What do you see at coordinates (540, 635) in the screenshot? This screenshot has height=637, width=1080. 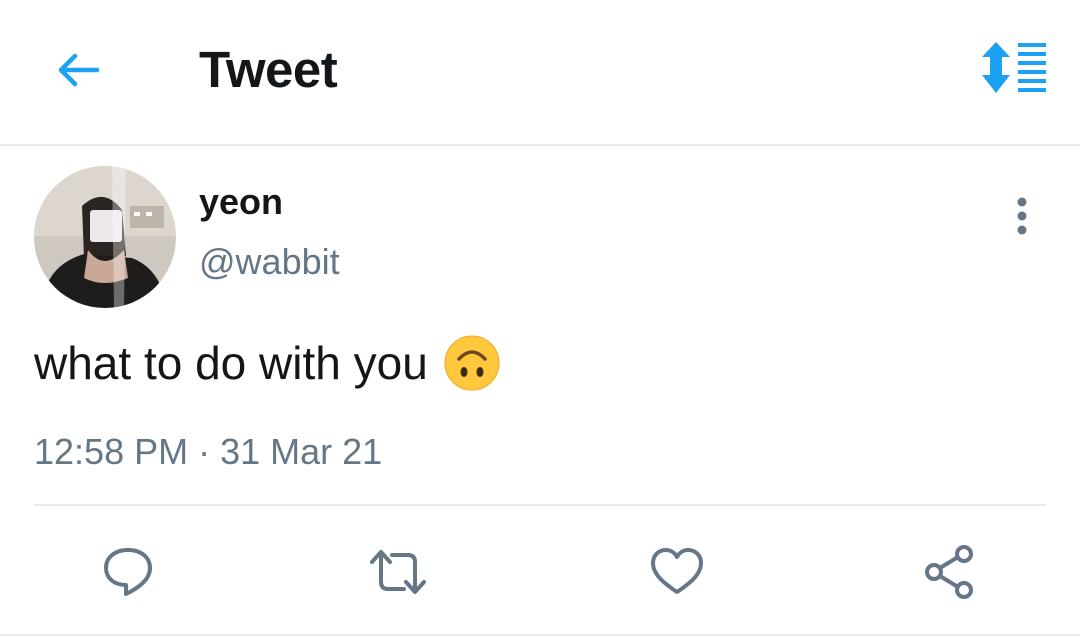 I see `bottom-divider` at bounding box center [540, 635].